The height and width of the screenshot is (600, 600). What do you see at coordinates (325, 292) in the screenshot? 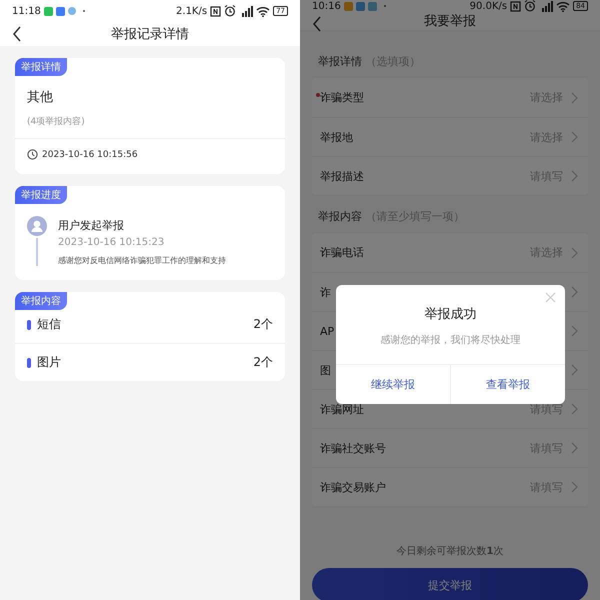
I see `field-label: 诈` at bounding box center [325, 292].